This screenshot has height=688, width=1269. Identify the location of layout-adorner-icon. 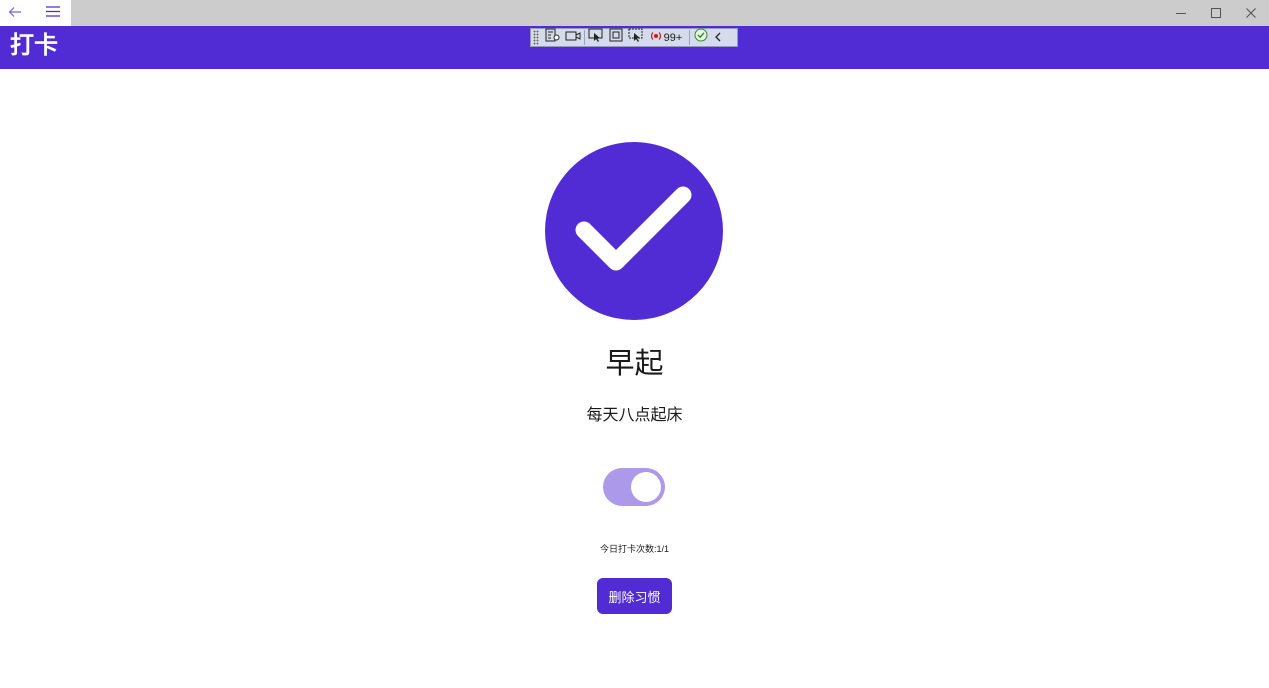
(616, 37).